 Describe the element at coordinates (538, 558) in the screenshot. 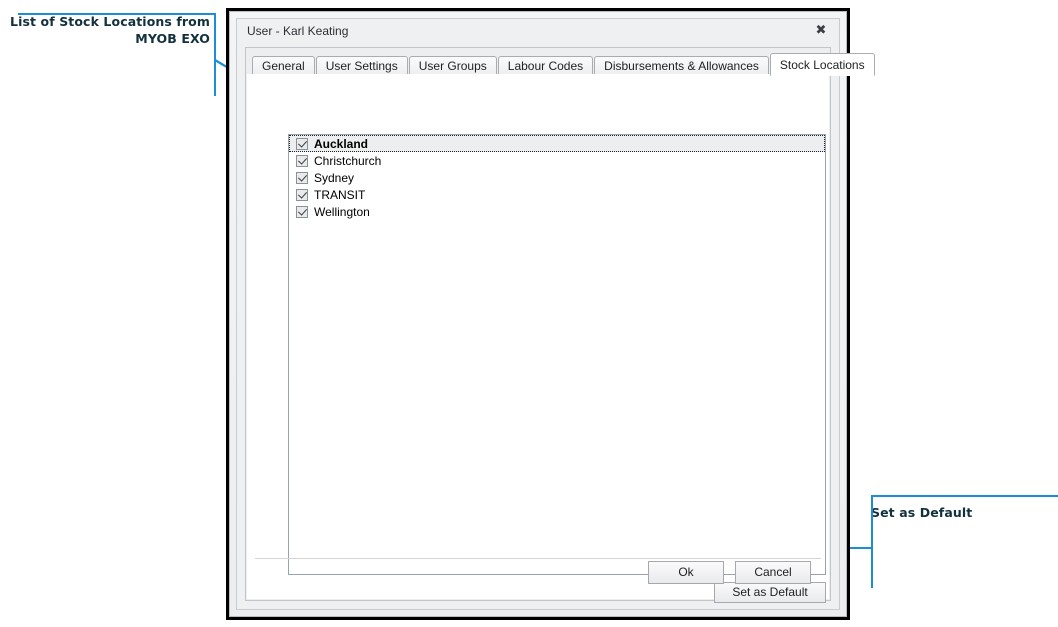

I see `divider` at that location.